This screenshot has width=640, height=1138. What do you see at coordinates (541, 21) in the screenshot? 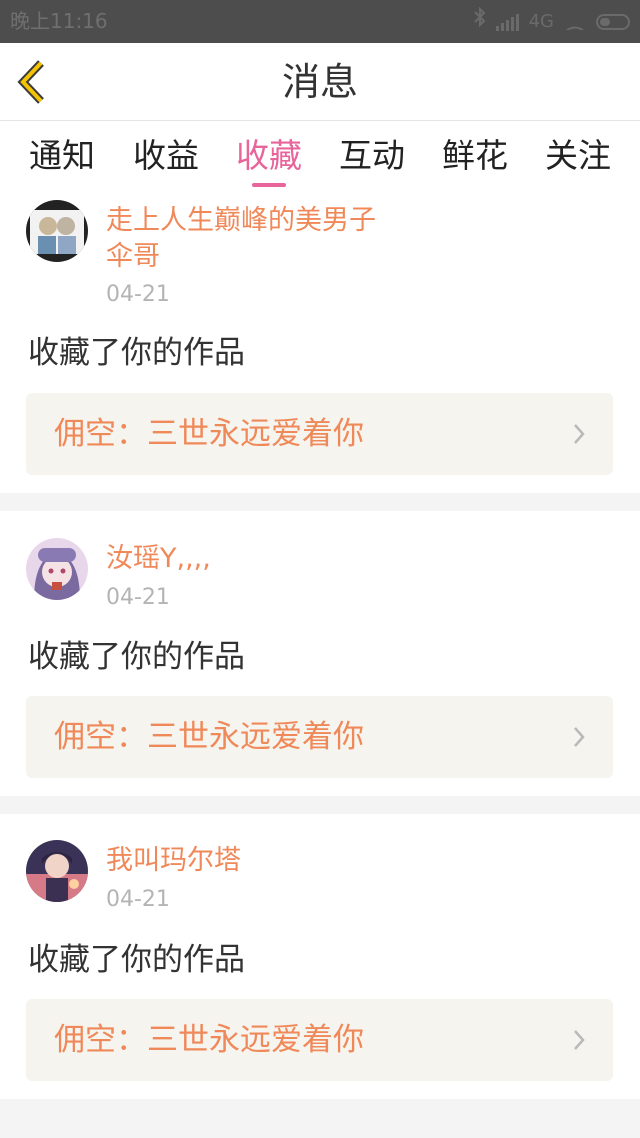
I see `network-type: 4G` at bounding box center [541, 21].